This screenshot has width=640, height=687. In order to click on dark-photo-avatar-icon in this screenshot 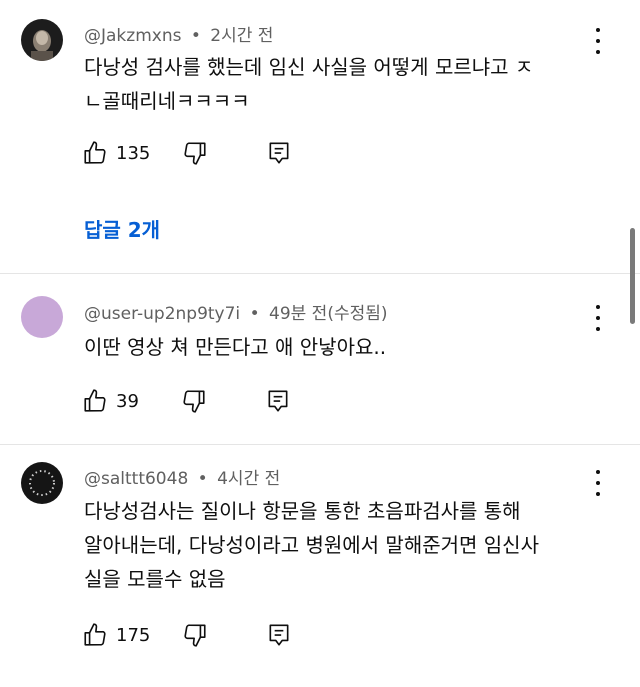, I will do `click(42, 40)`.